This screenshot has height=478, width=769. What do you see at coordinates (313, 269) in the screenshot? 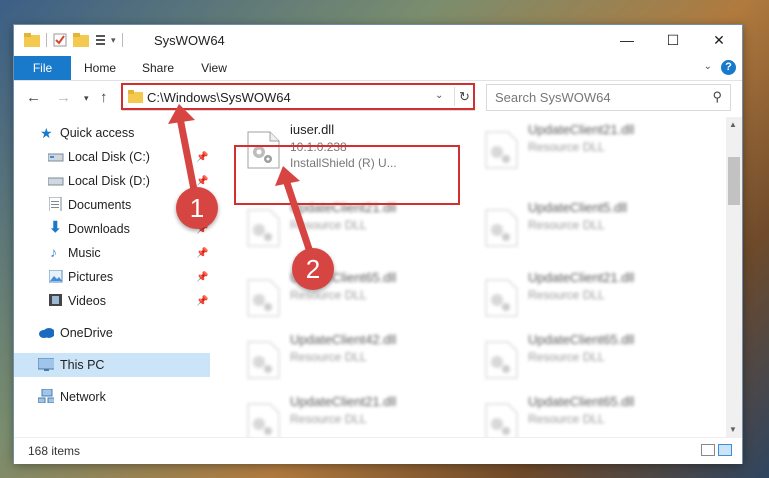
I see `step-2-badge: 2` at bounding box center [313, 269].